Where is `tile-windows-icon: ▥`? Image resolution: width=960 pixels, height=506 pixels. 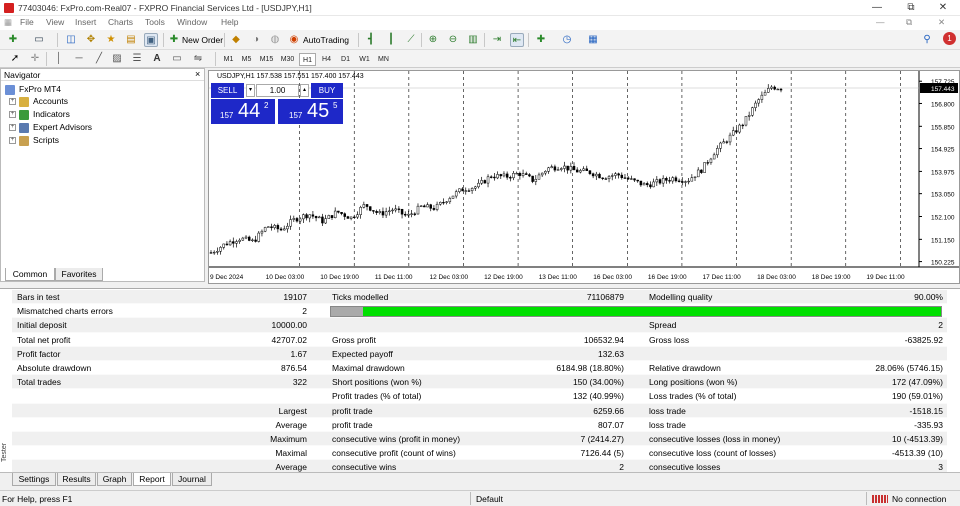
tile-windows-icon: ▥ is located at coordinates (473, 40).